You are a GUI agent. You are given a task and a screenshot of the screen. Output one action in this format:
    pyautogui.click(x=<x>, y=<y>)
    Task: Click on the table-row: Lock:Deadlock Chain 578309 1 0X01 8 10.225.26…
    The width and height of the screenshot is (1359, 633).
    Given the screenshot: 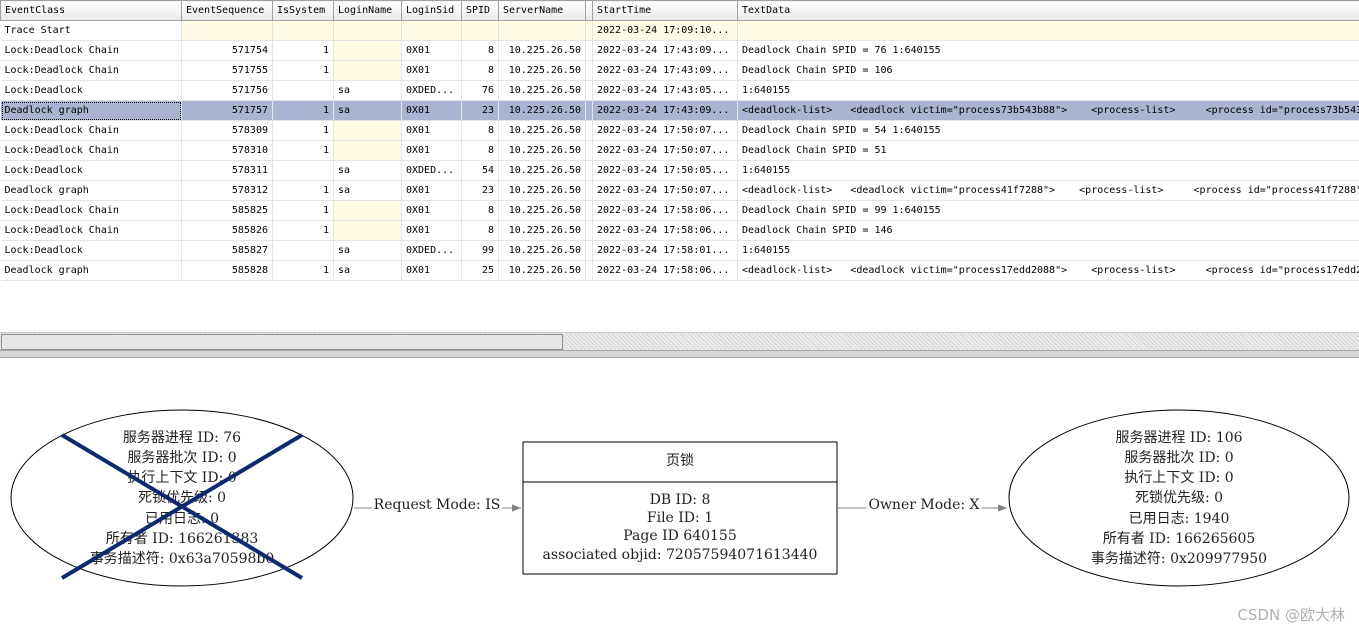 What is the action you would take?
    pyautogui.click(x=679, y=130)
    